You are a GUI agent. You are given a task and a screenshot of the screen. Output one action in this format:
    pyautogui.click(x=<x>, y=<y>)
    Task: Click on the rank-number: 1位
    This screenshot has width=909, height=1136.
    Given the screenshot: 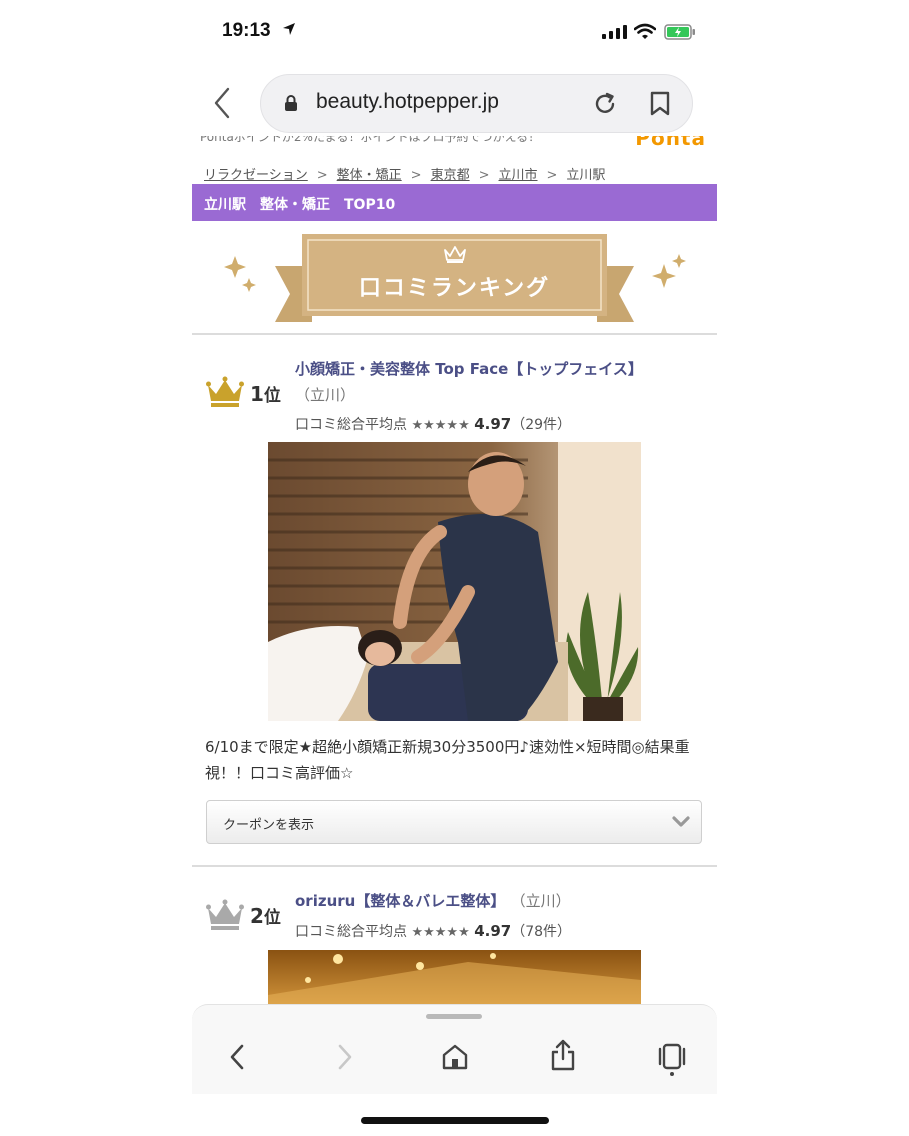 What is the action you would take?
    pyautogui.click(x=265, y=394)
    